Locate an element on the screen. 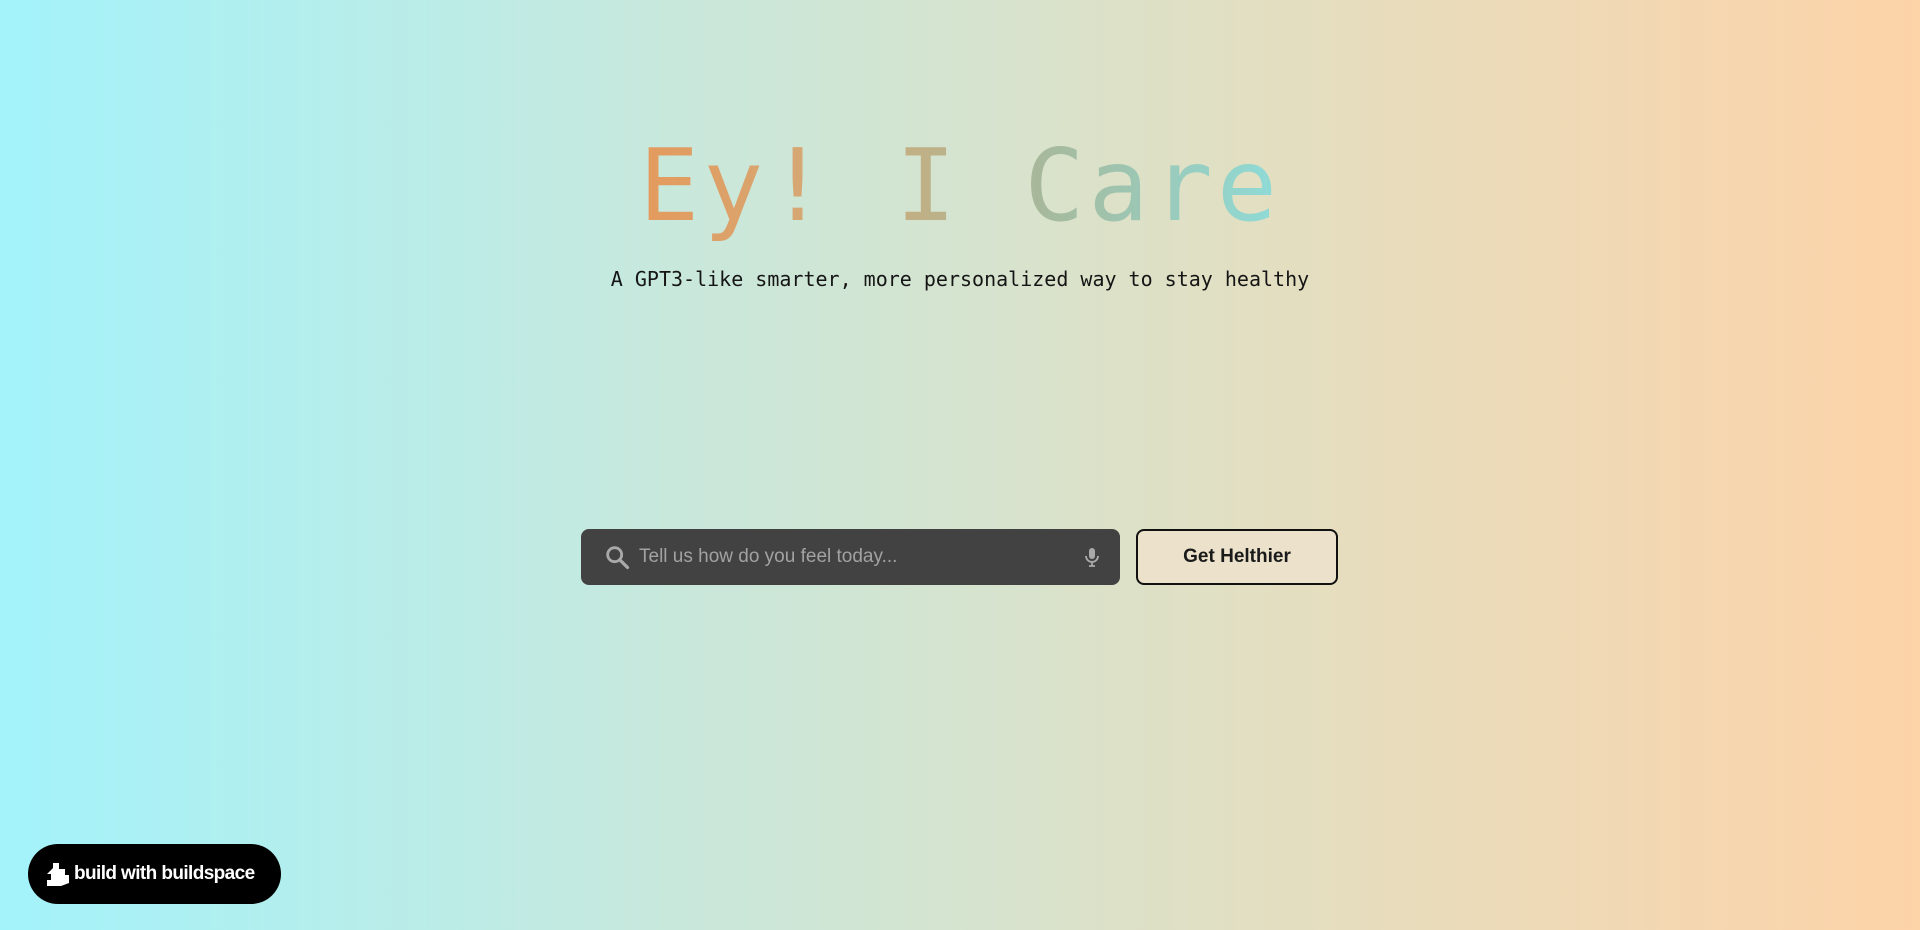 The image size is (1920, 930). buildspace-badge: build with buildspace is located at coordinates (154, 874).